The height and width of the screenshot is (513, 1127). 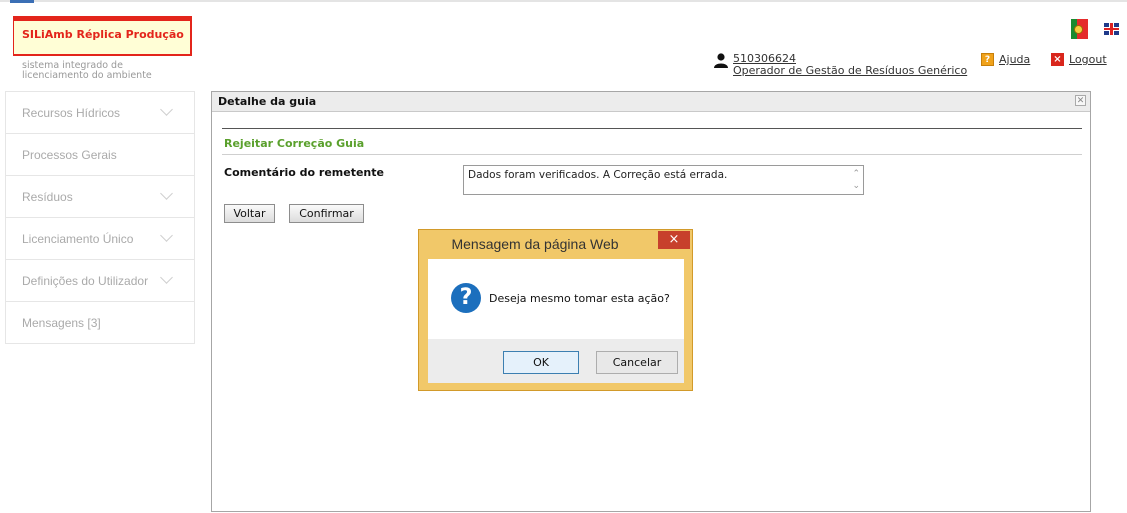 What do you see at coordinates (1080, 100) in the screenshot?
I see `close-icon: ✕` at bounding box center [1080, 100].